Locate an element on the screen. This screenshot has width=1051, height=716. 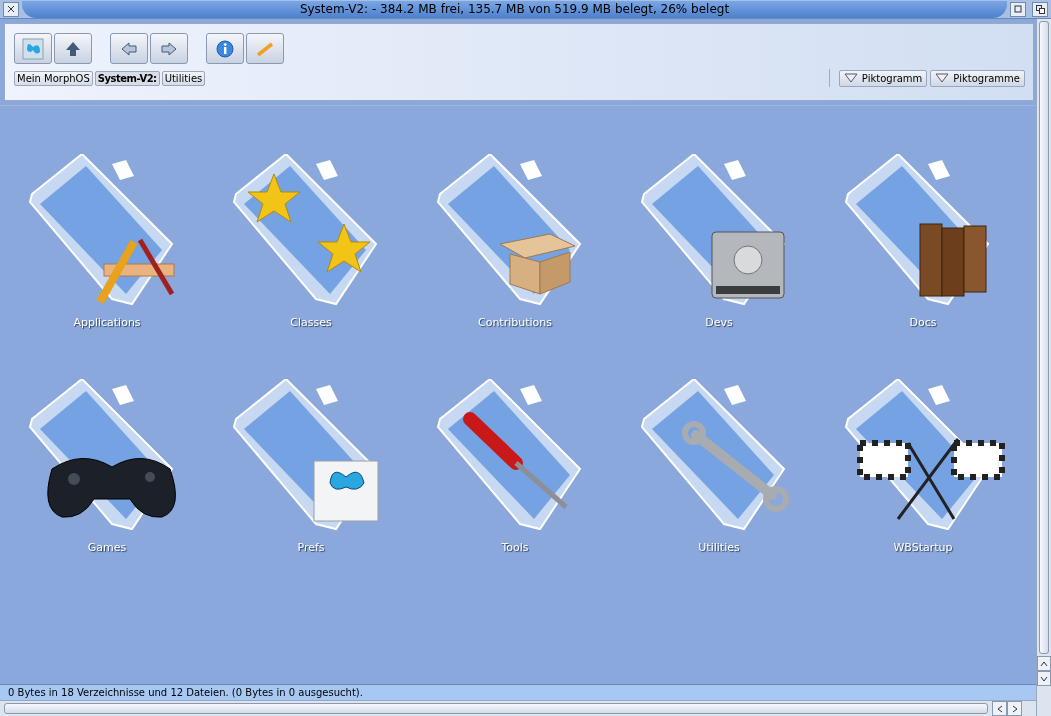
cardboard-box-folder-icon is located at coordinates (509, 230).